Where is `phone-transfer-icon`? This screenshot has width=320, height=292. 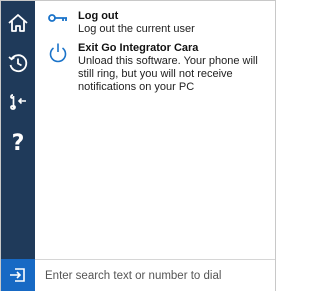
phone-transfer-icon is located at coordinates (18, 102).